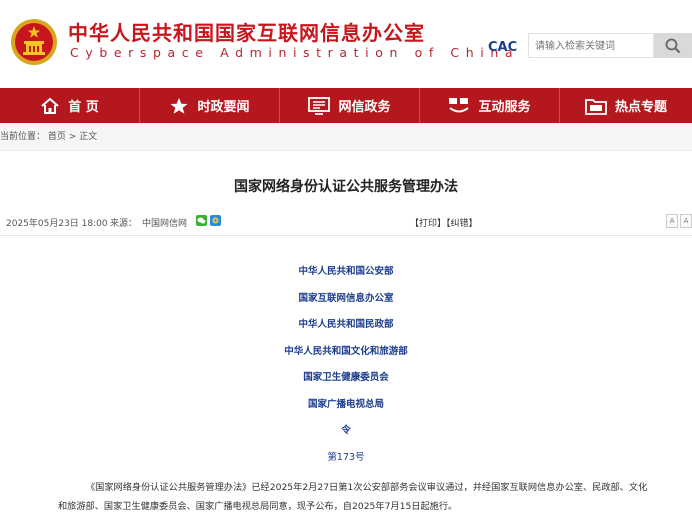 The image size is (692, 515). What do you see at coordinates (346, 324) in the screenshot?
I see `issuer-item: 中华人民共和国民政部` at bounding box center [346, 324].